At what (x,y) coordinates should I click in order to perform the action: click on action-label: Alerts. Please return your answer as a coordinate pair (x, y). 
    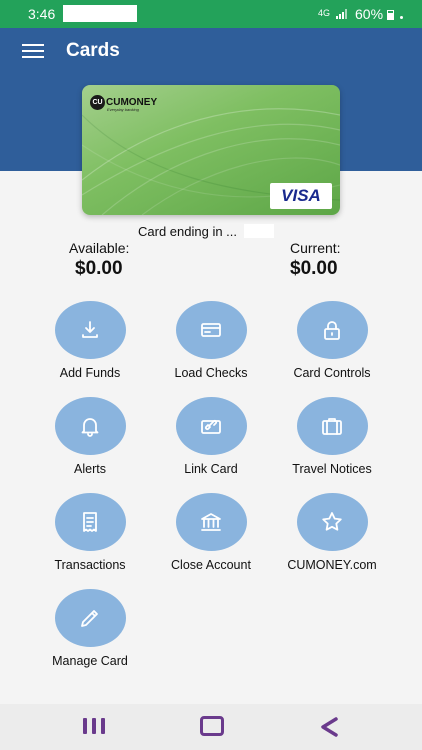
    Looking at the image, I should click on (90, 469).